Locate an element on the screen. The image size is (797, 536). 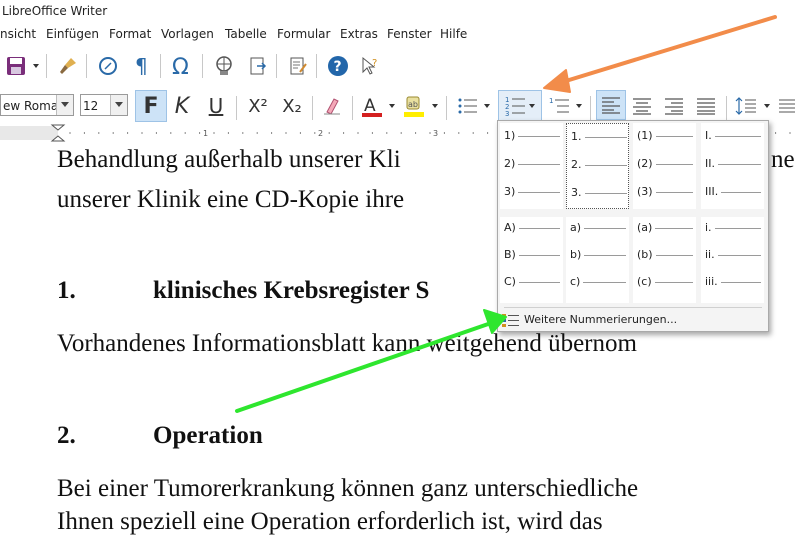
italic-button: K is located at coordinates (182, 106).